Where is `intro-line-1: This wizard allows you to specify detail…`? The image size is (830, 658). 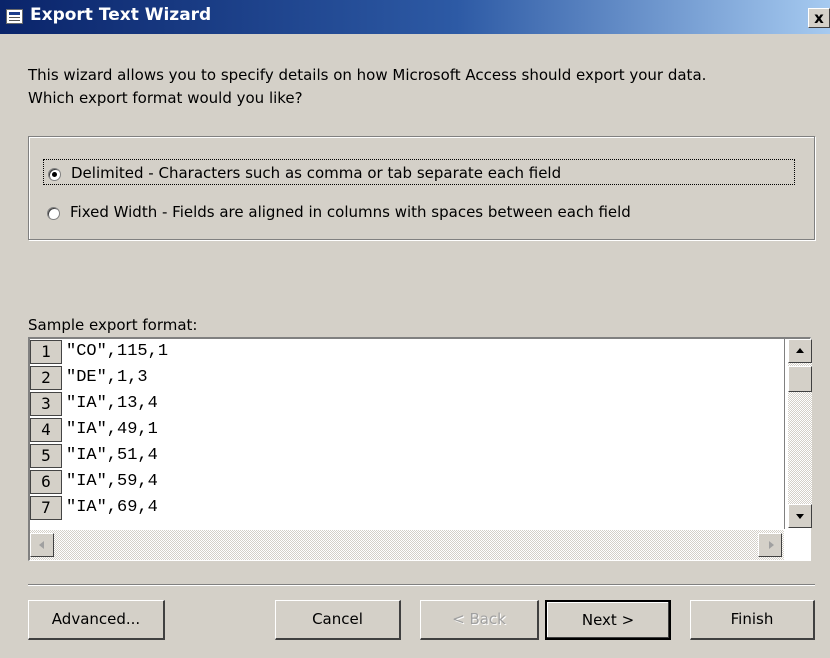 intro-line-1: This wizard allows you to specify detail… is located at coordinates (367, 75).